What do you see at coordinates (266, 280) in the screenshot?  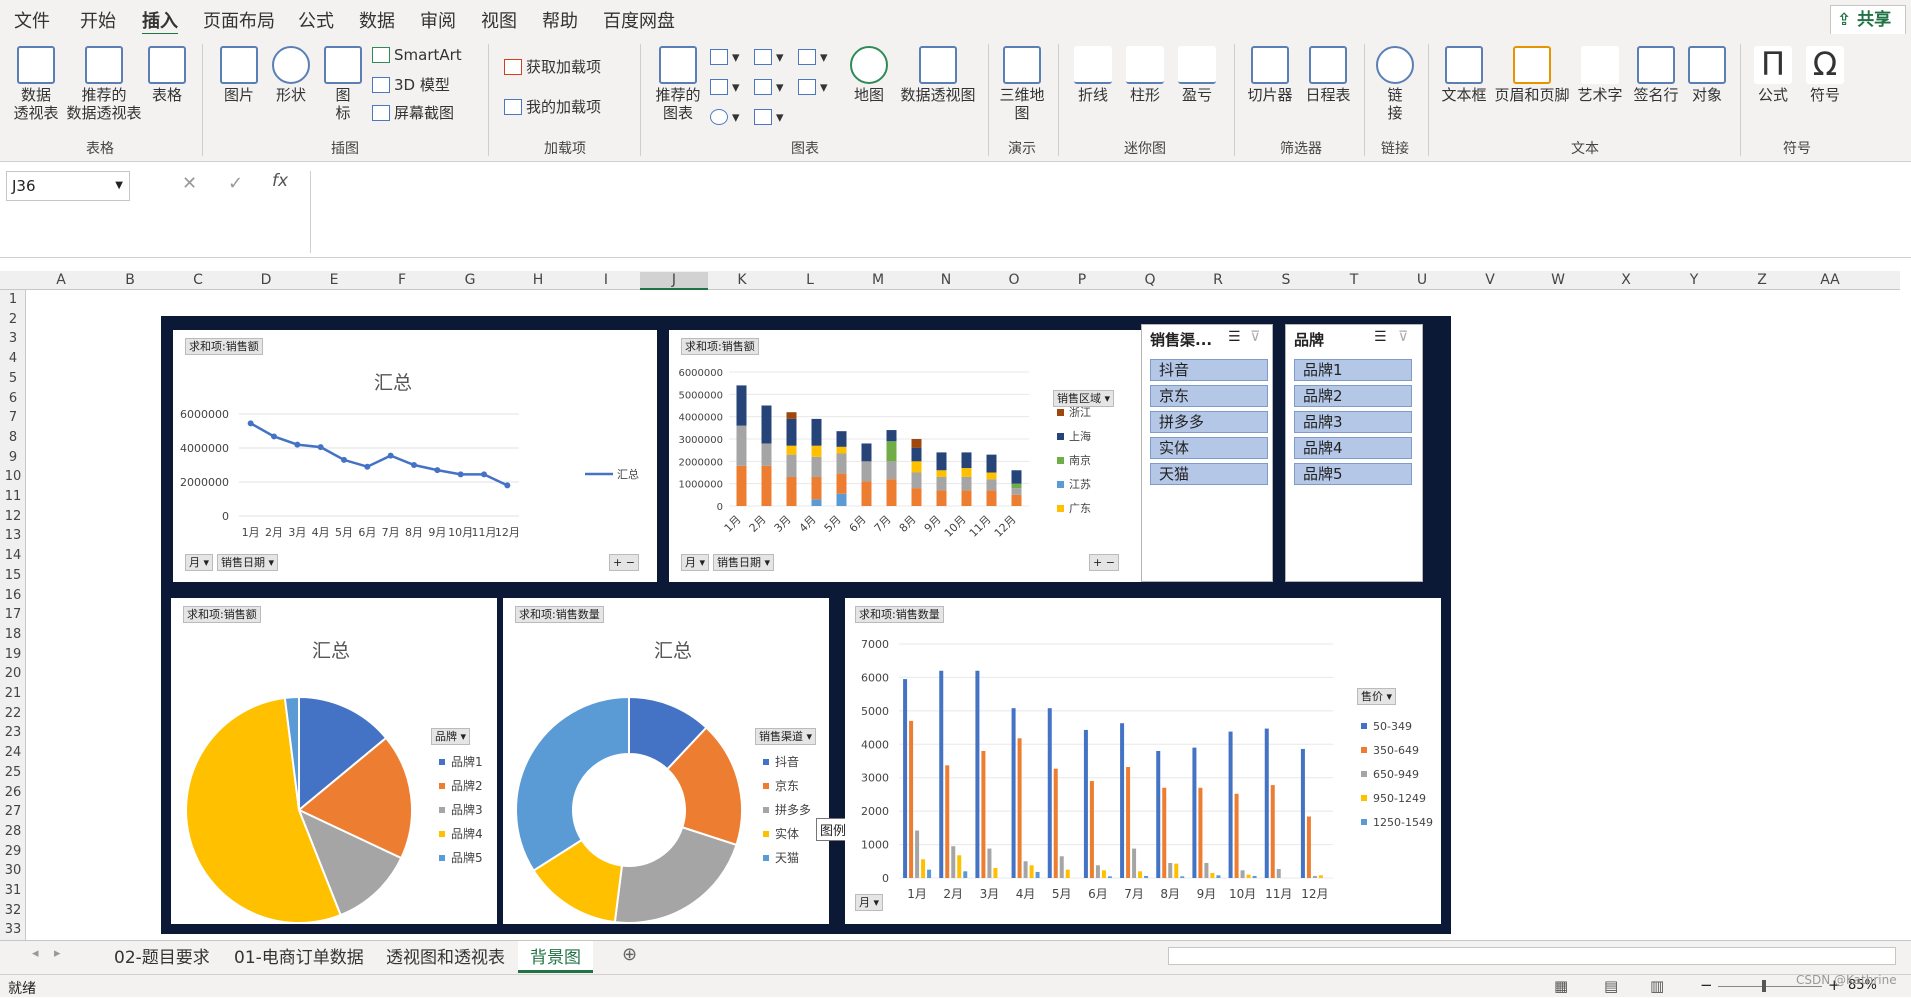 I see `column-header: D` at bounding box center [266, 280].